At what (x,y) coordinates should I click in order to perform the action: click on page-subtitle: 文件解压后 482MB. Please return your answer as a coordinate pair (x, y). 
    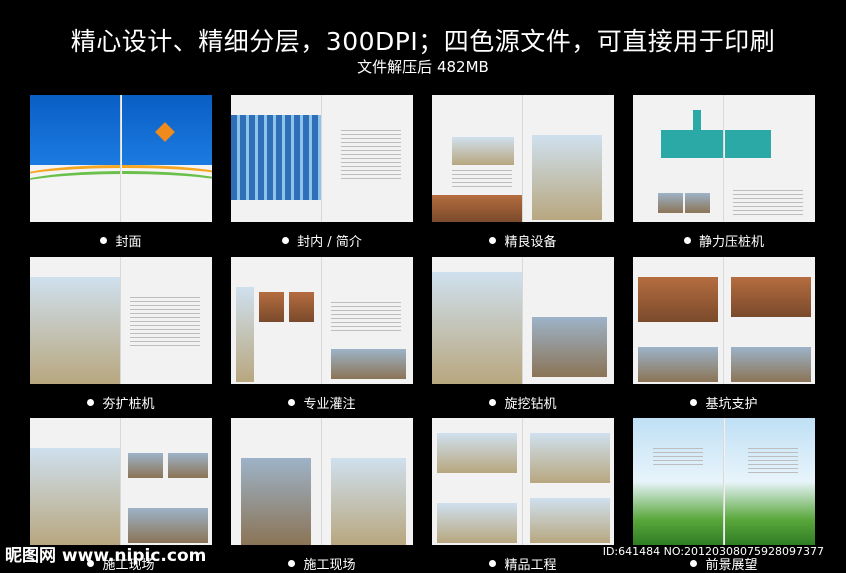
    Looking at the image, I should click on (423, 67).